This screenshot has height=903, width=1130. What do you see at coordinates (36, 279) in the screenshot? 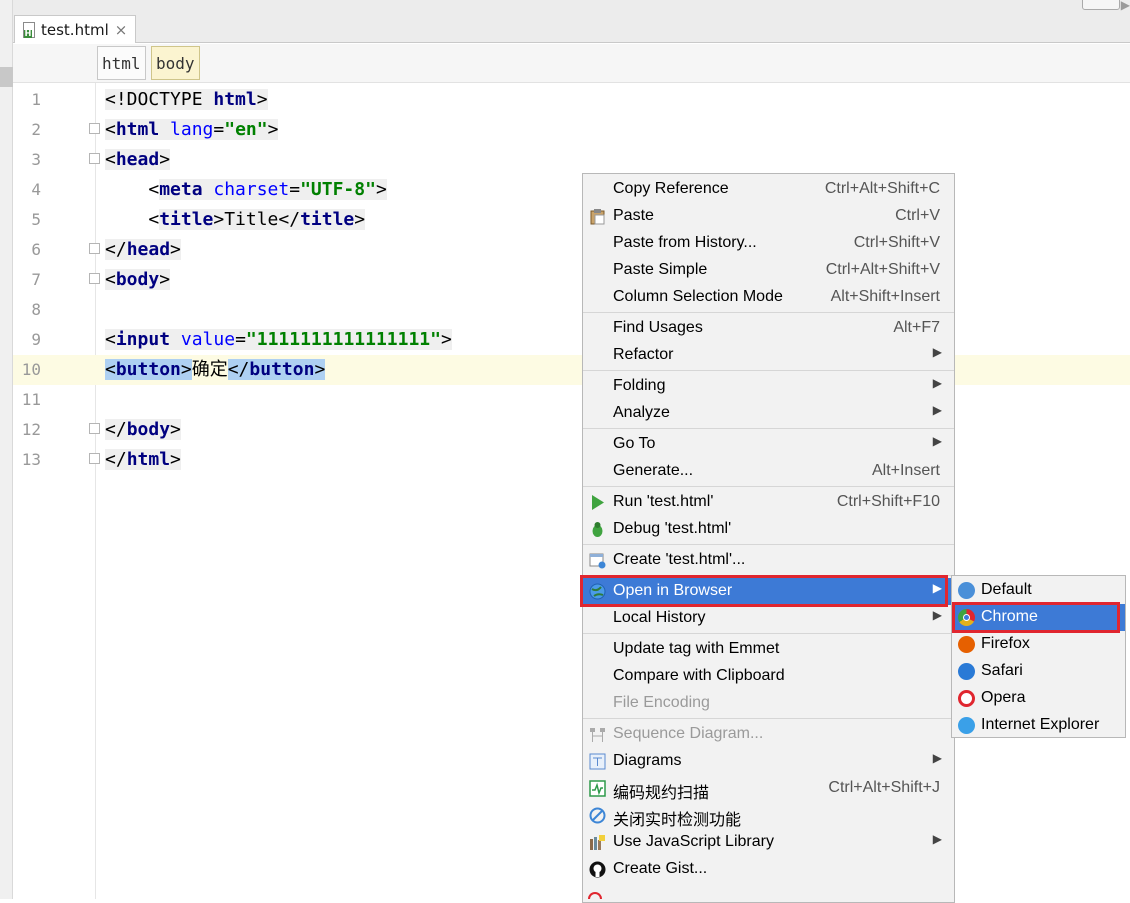
I see `line-number: 7` at bounding box center [36, 279].